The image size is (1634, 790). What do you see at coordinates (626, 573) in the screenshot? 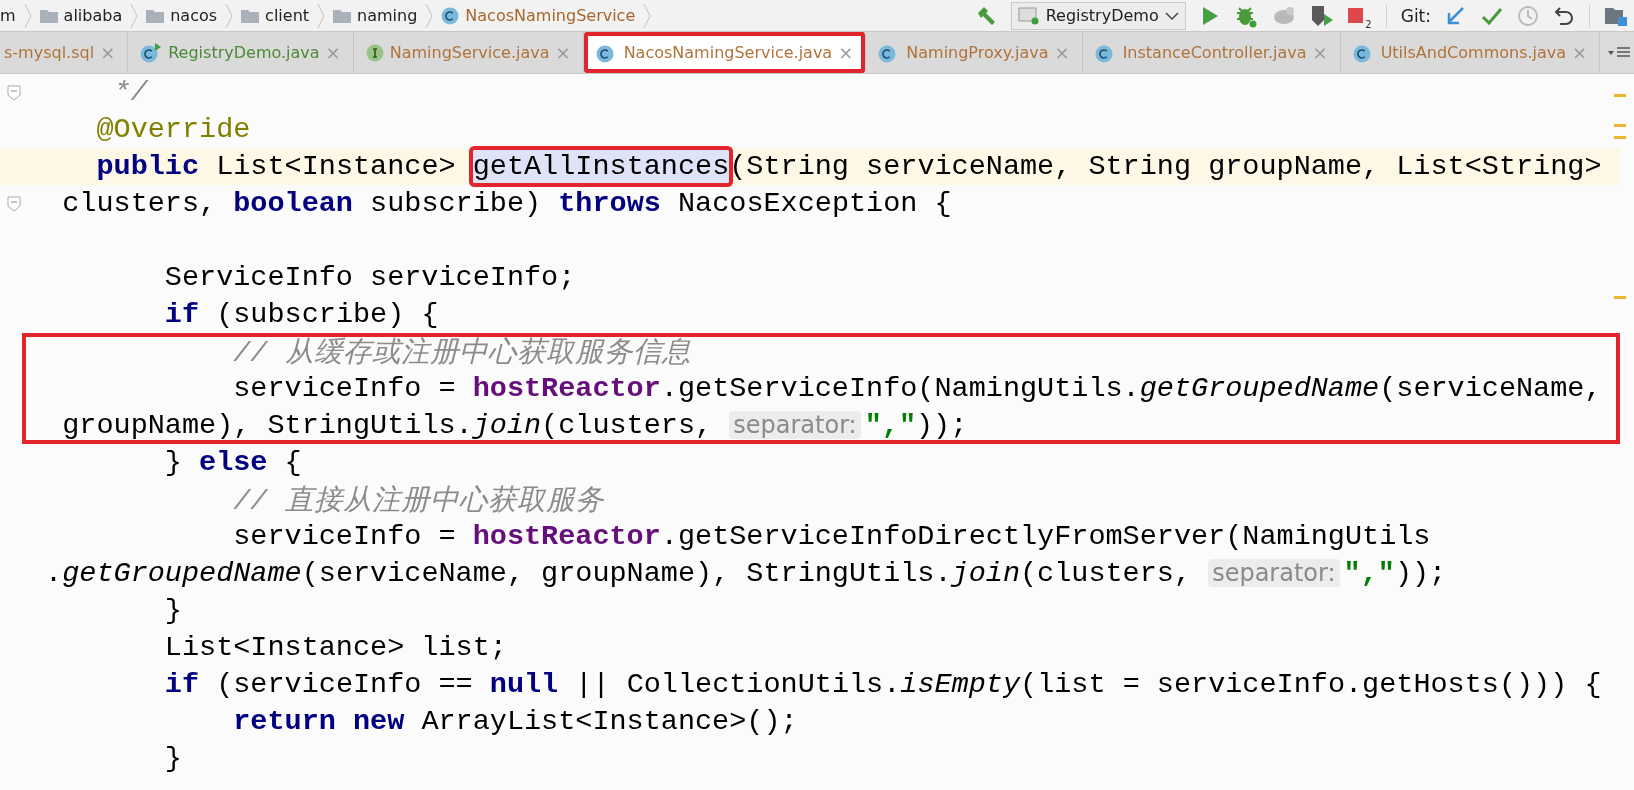
I see `code-text: (serviceName, groupName), StringUtils.` at bounding box center [626, 573].